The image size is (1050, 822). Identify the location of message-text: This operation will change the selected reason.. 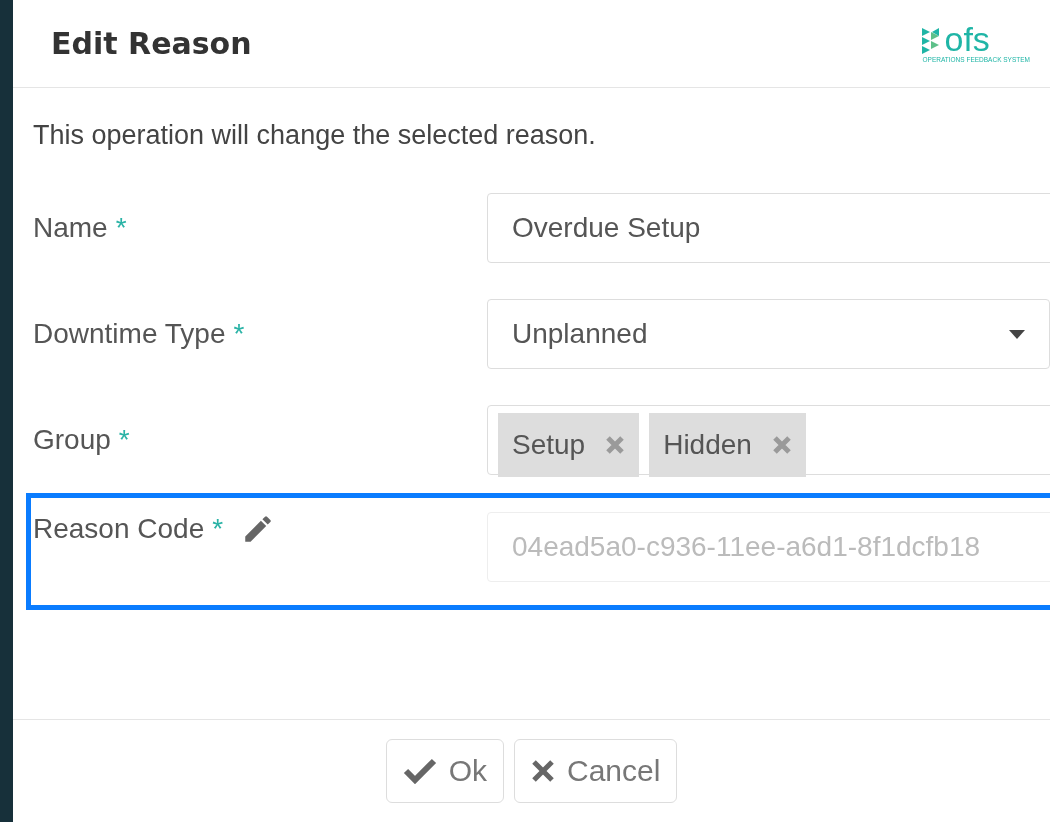
(315, 135).